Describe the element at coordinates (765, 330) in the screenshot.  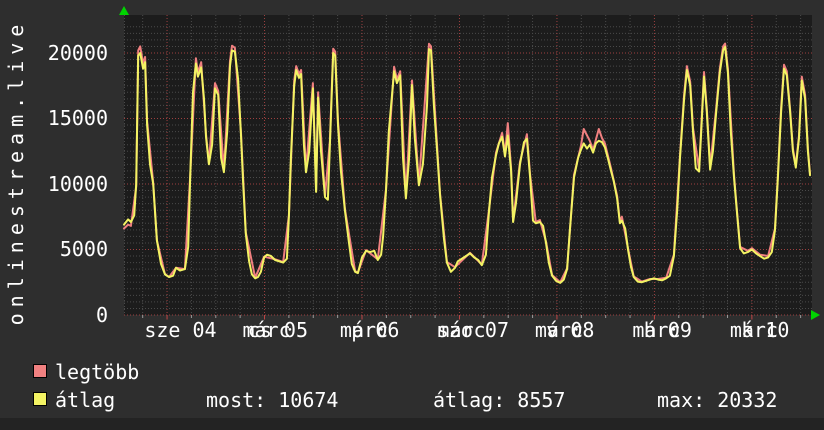
I see `x-tick-label-weekday: k 10` at that location.